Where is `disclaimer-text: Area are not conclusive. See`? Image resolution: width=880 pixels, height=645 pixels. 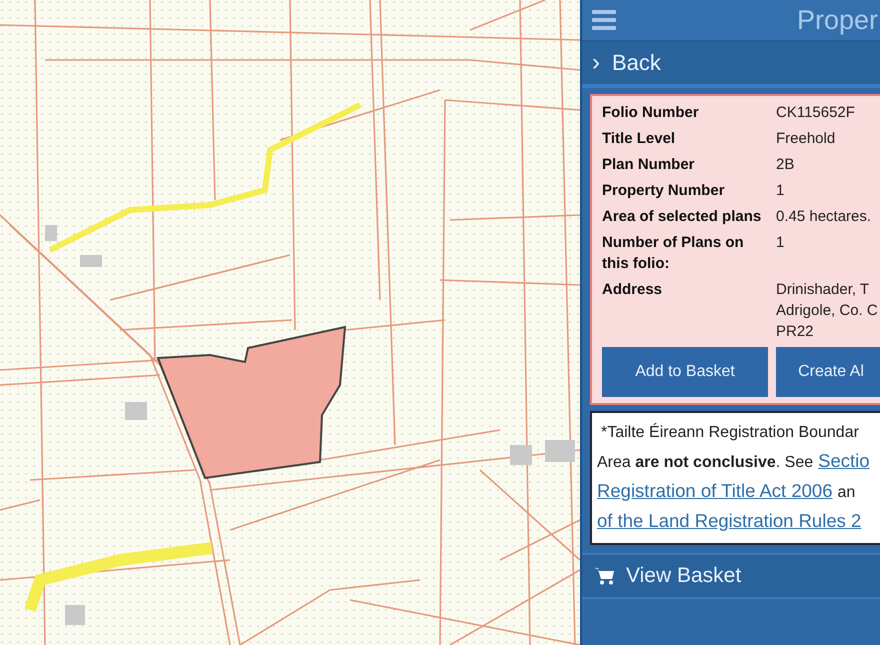
disclaimer-text: Area are not conclusive. See is located at coordinates (705, 462).